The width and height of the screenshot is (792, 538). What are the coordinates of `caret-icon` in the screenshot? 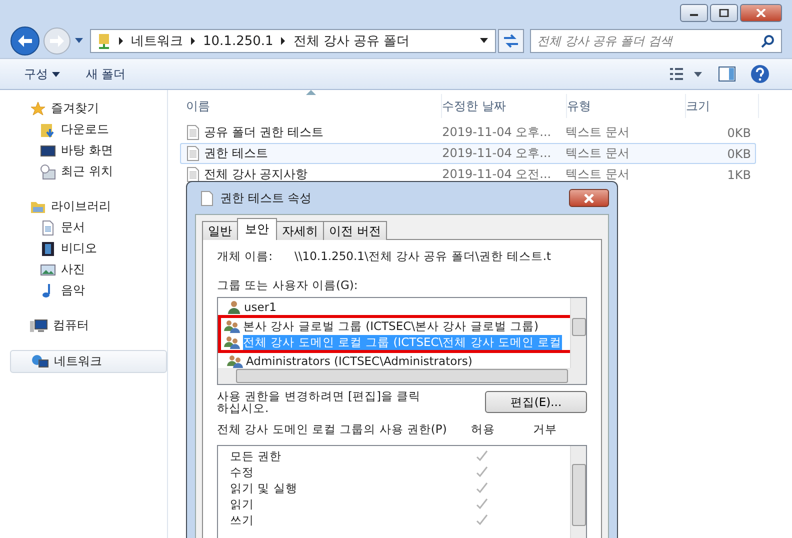 It's located at (56, 75).